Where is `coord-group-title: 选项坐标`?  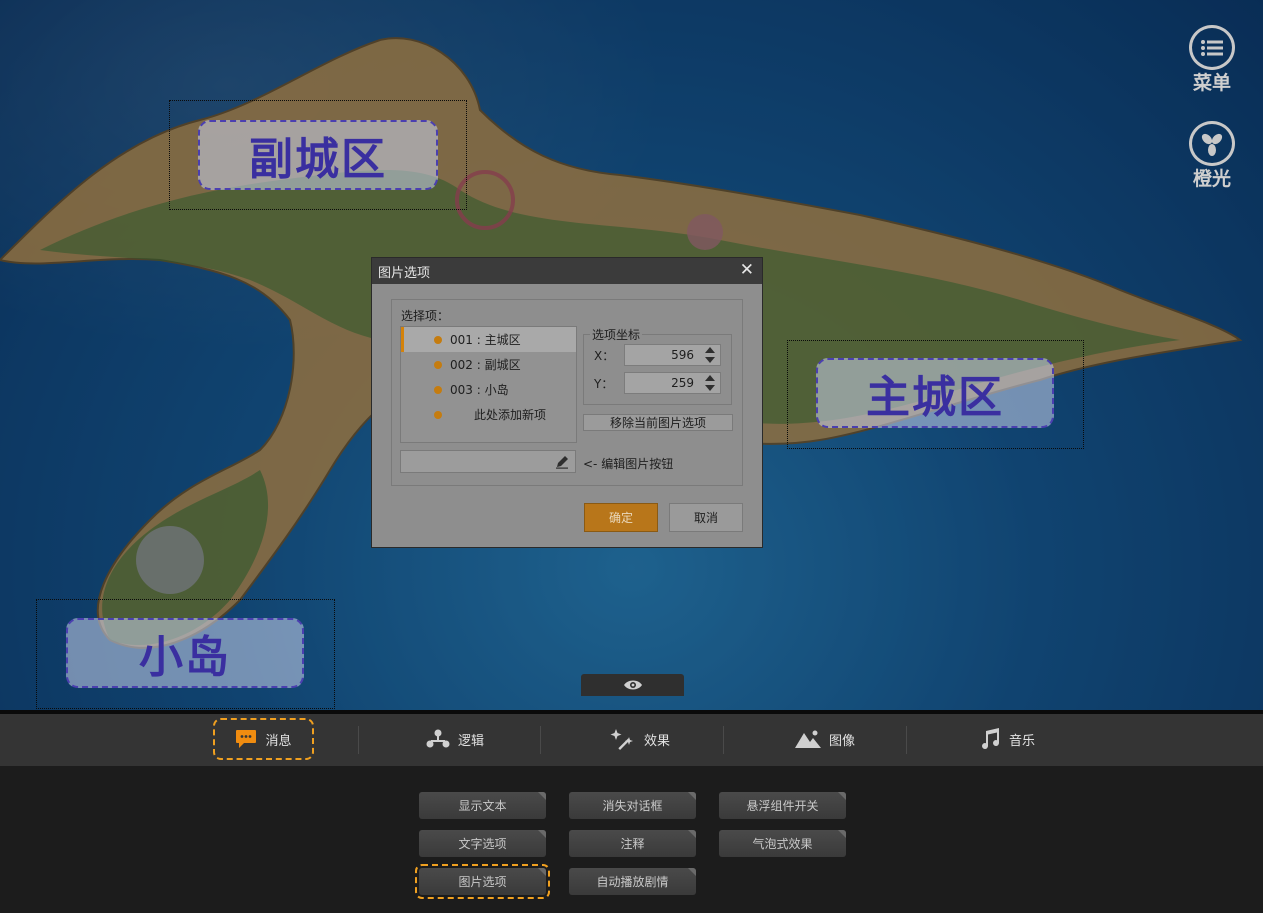 coord-group-title: 选项坐标 is located at coordinates (616, 334).